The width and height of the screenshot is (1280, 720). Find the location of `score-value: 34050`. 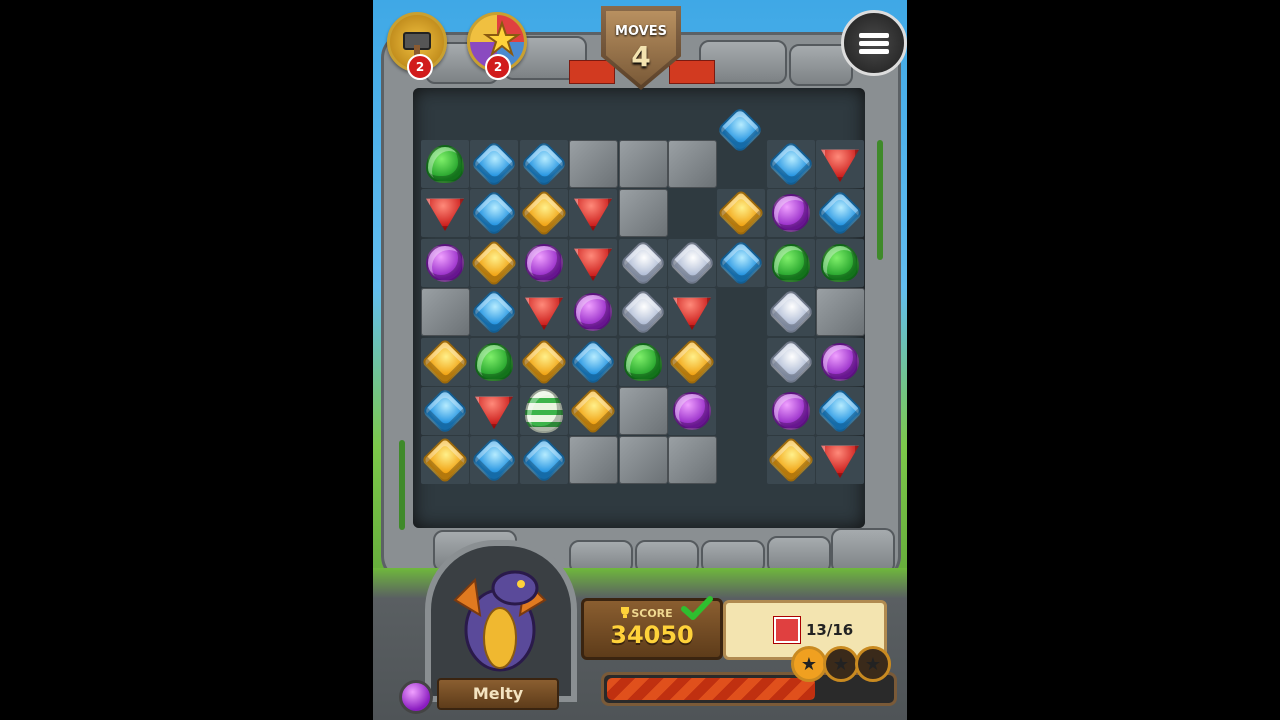

score-value: 34050 is located at coordinates (652, 635).